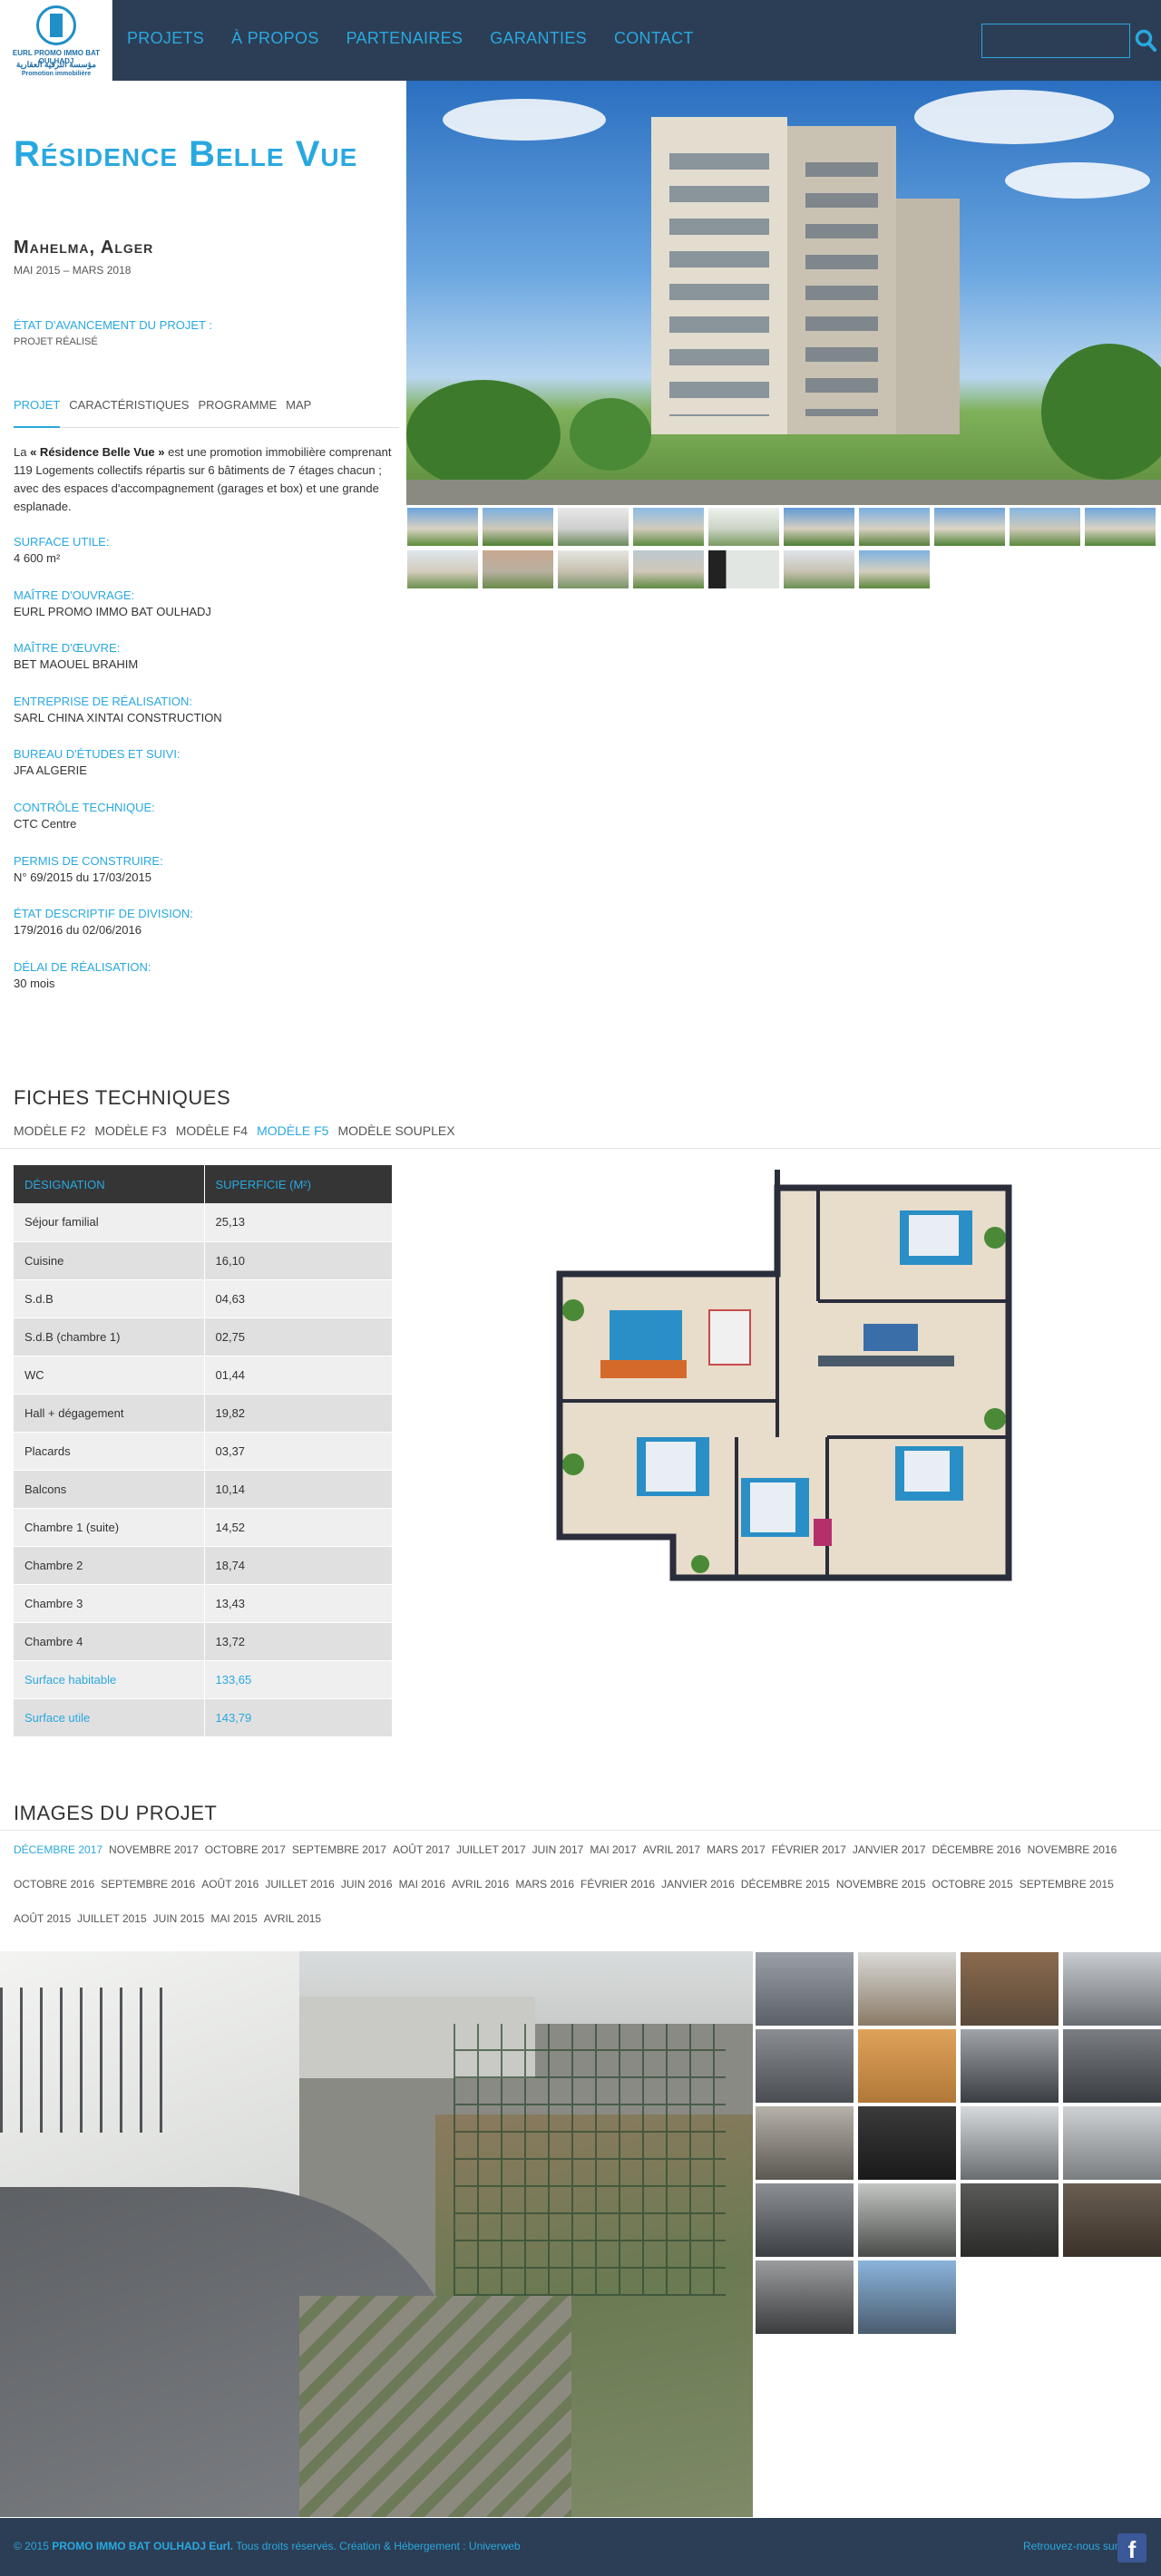 This screenshot has height=2576, width=1161. What do you see at coordinates (292, 1130) in the screenshot?
I see `tab-modele-f5: Modèle F5` at bounding box center [292, 1130].